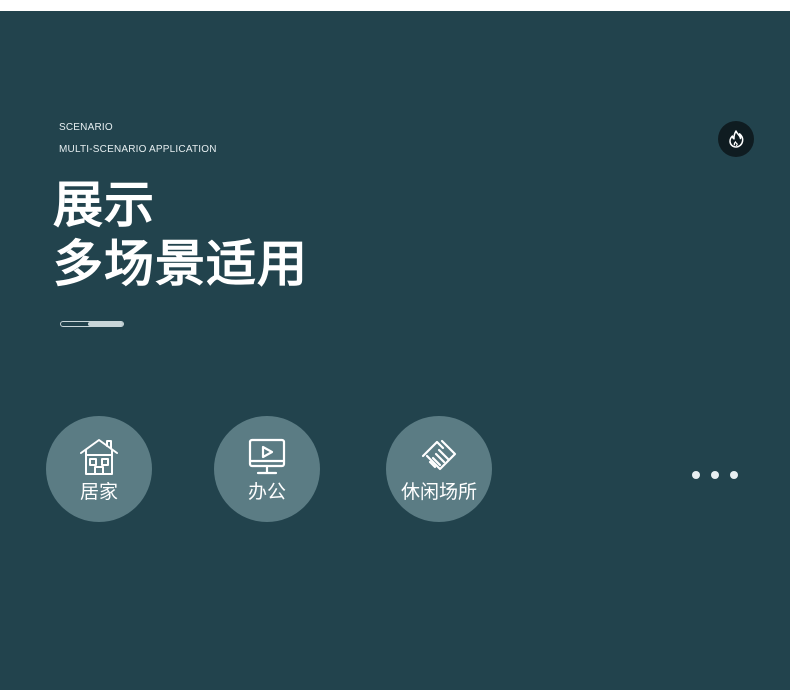 Image resolution: width=790 pixels, height=690 pixels. Describe the element at coordinates (438, 492) in the screenshot. I see `scene-leisure-label: 休闲场所` at that location.